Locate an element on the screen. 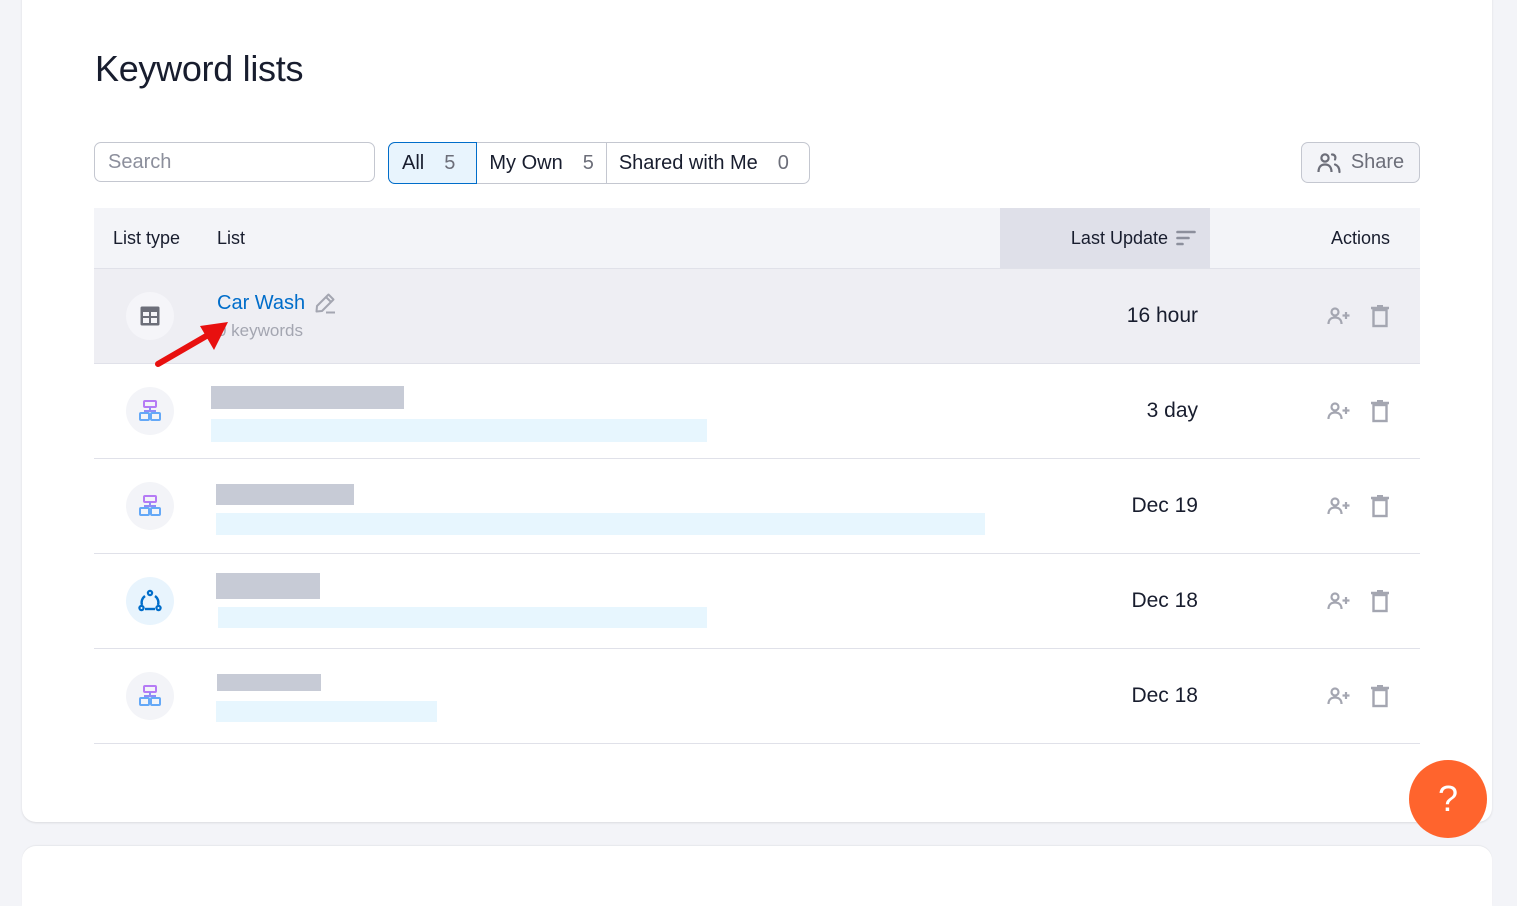  column-header-last-update: Last Update is located at coordinates (1105, 238).